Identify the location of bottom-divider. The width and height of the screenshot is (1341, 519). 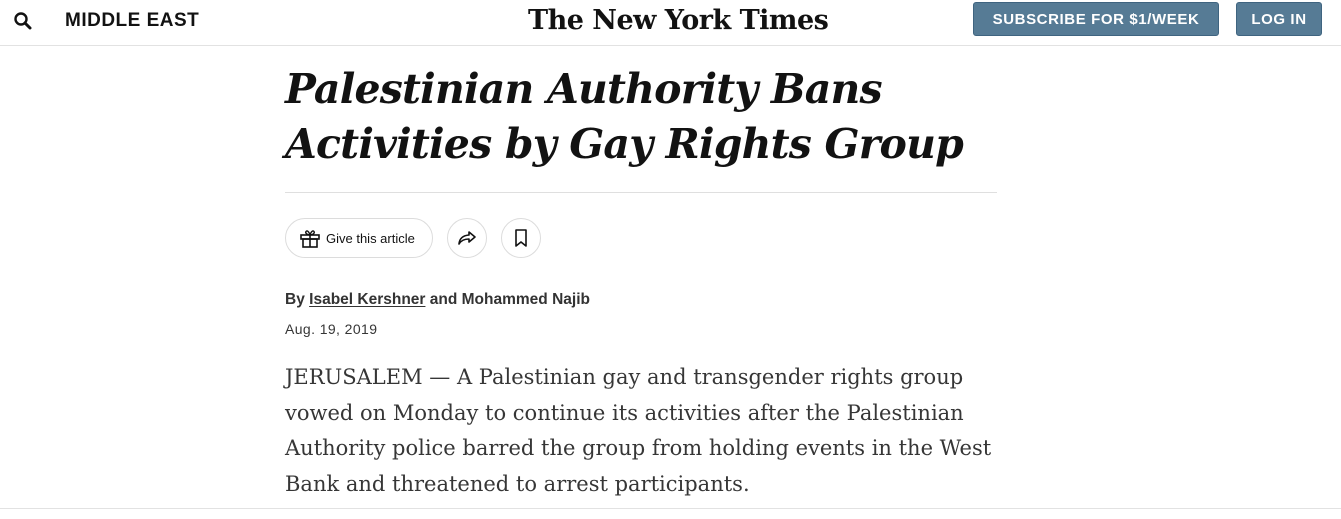
(670, 508).